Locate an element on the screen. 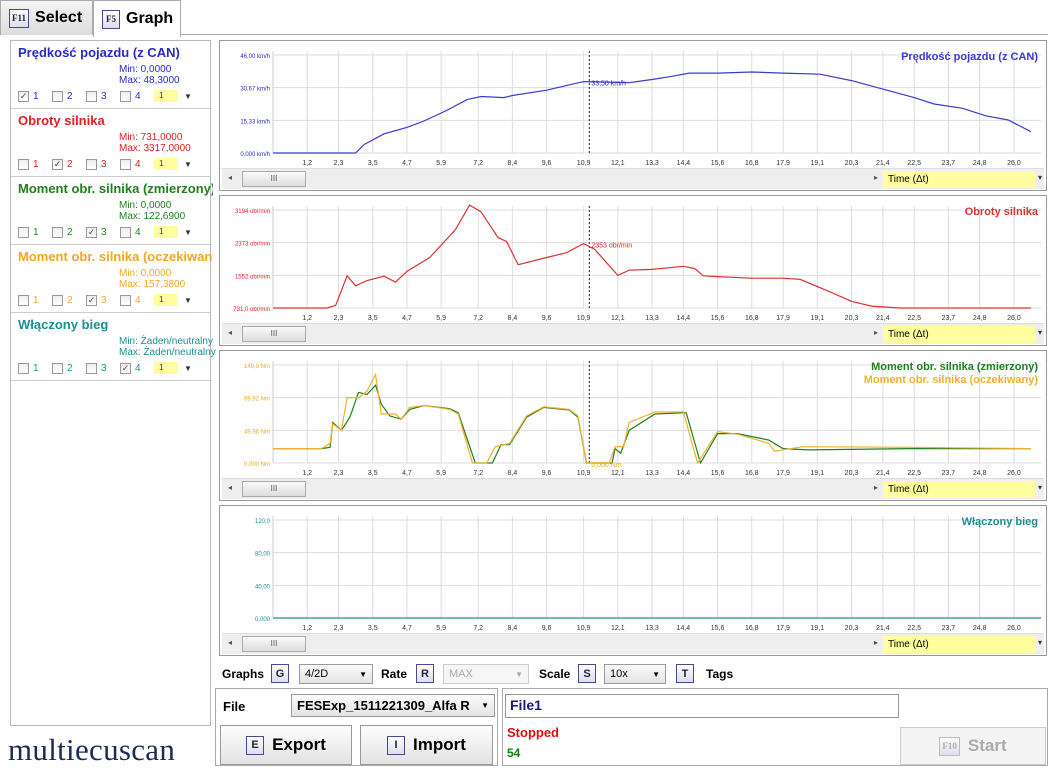 The image size is (1048, 768). checkbox-label: 1 is located at coordinates (36, 232).